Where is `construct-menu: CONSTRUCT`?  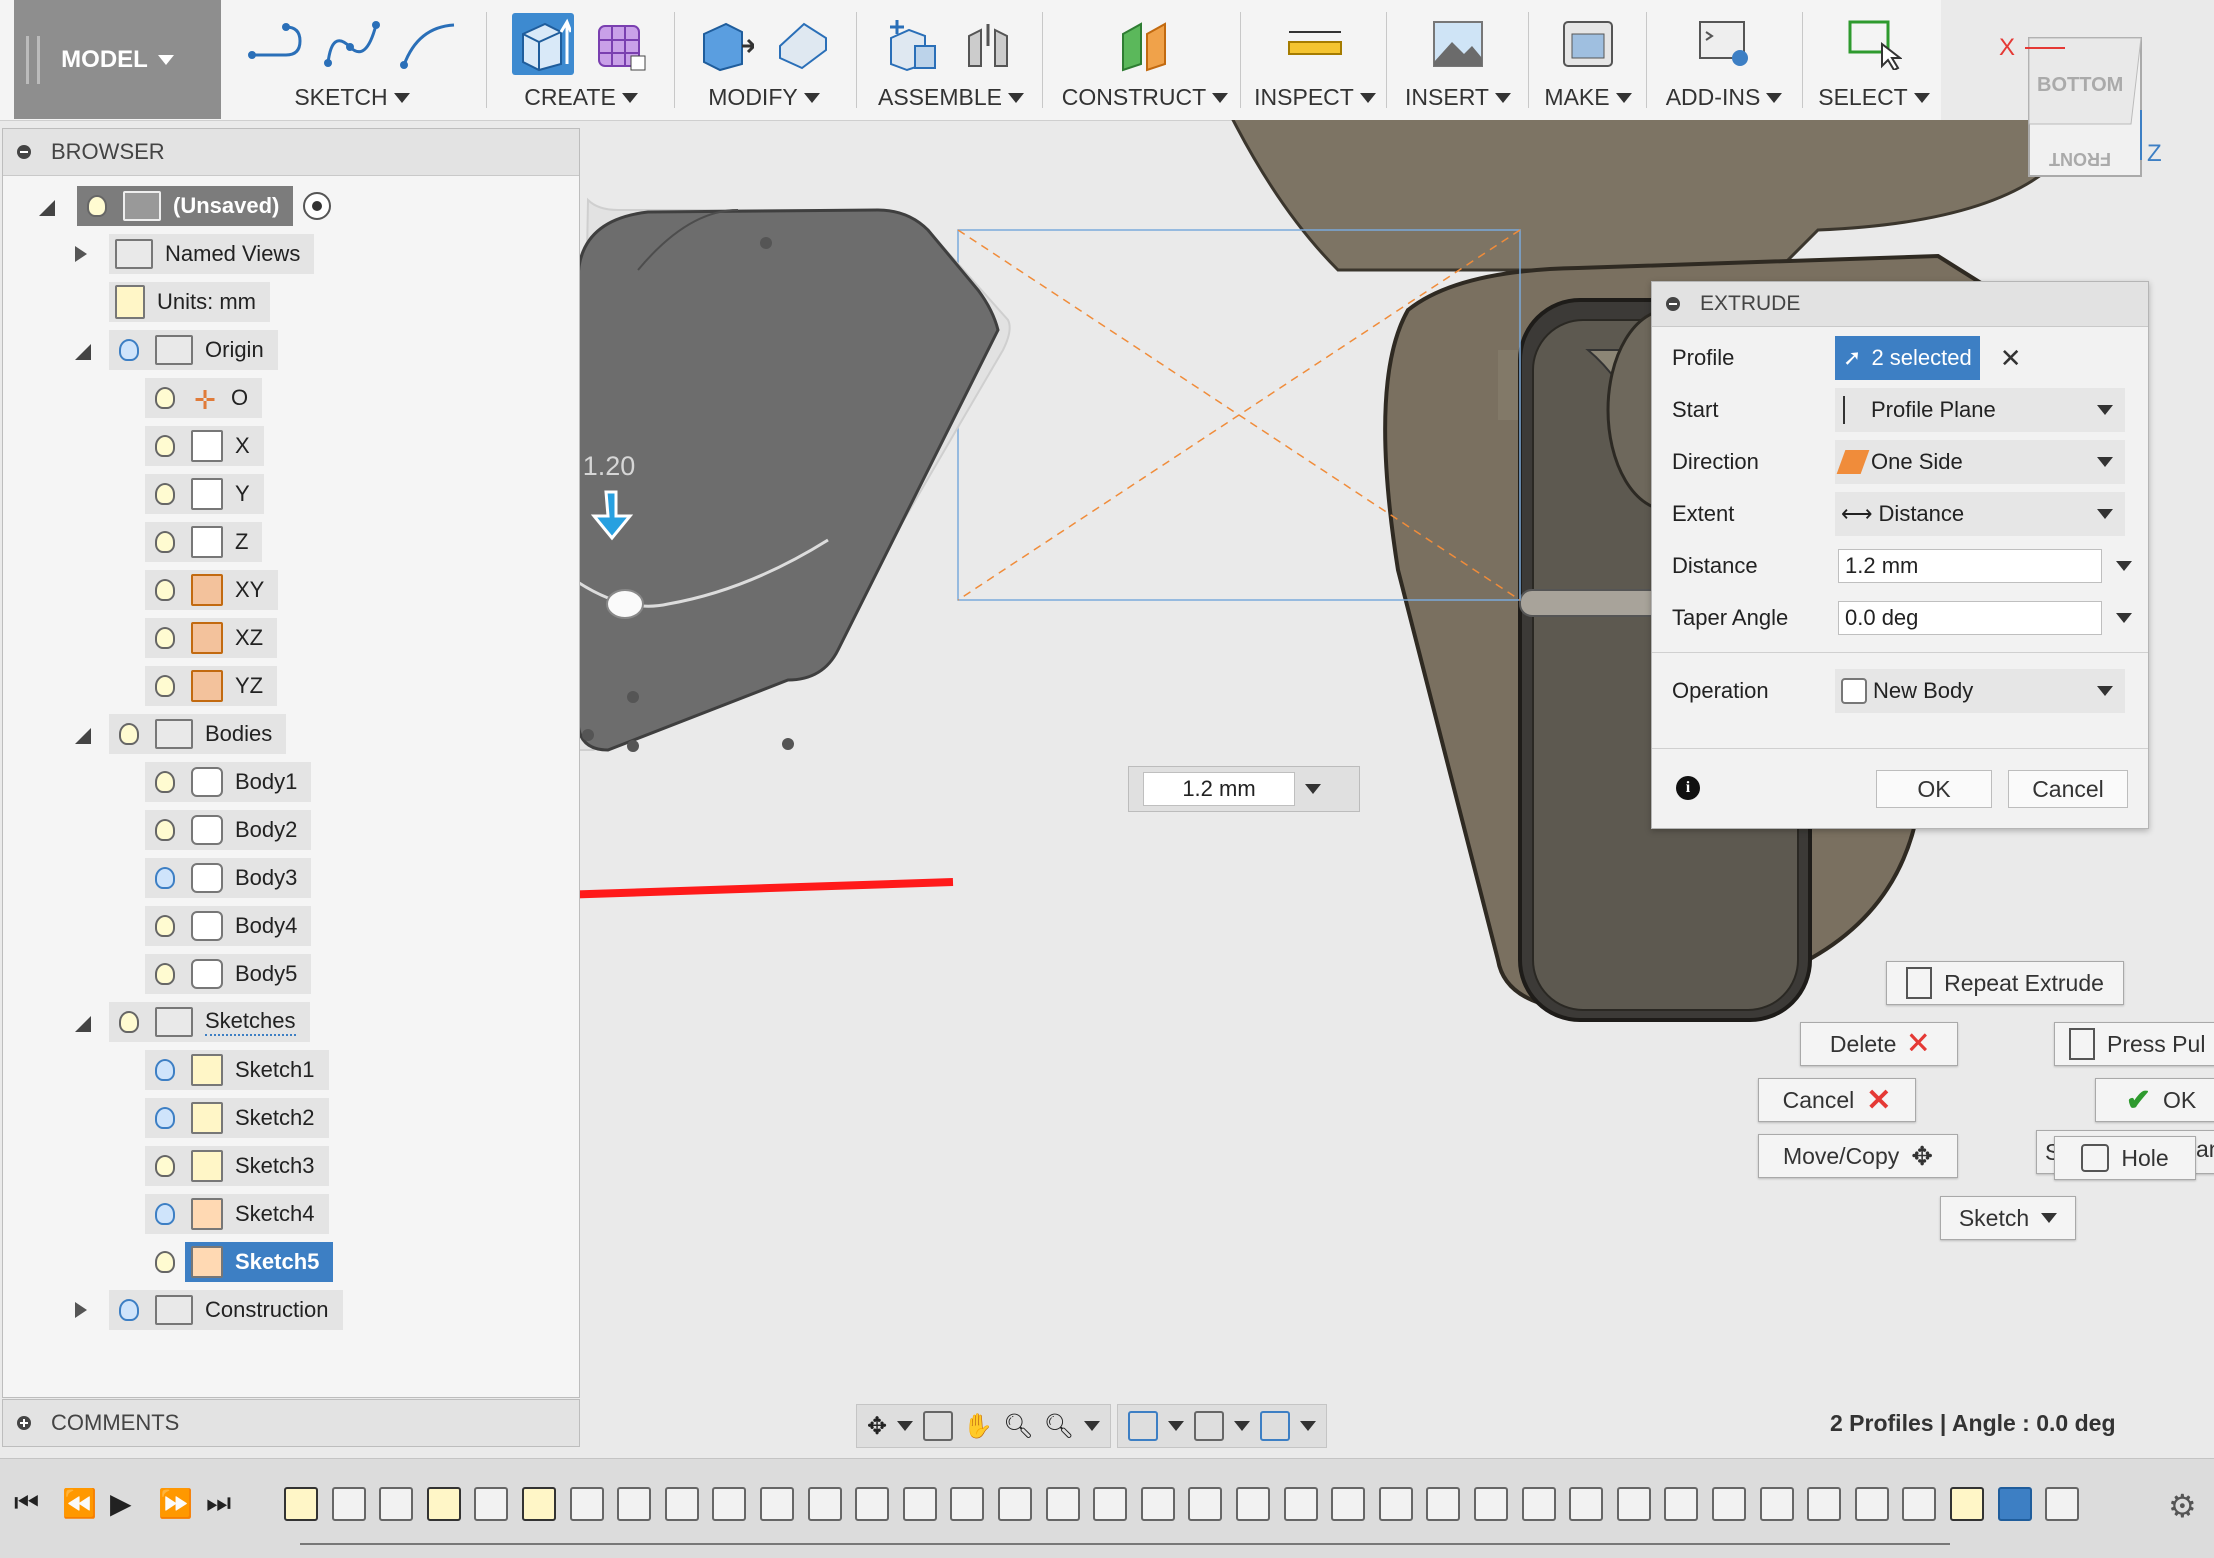
construct-menu: CONSTRUCT is located at coordinates (1145, 59).